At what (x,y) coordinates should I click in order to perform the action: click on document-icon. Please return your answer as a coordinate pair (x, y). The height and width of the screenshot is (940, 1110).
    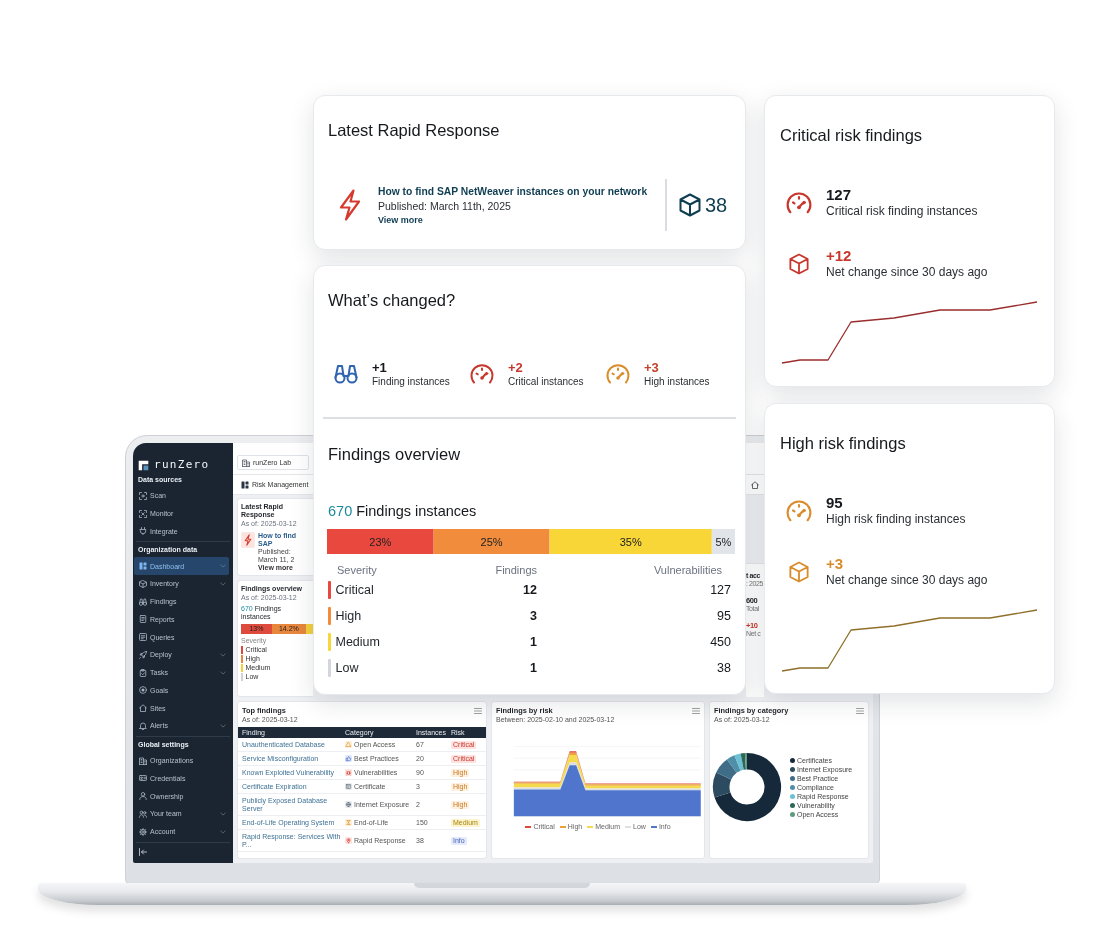
    Looking at the image, I should click on (143, 619).